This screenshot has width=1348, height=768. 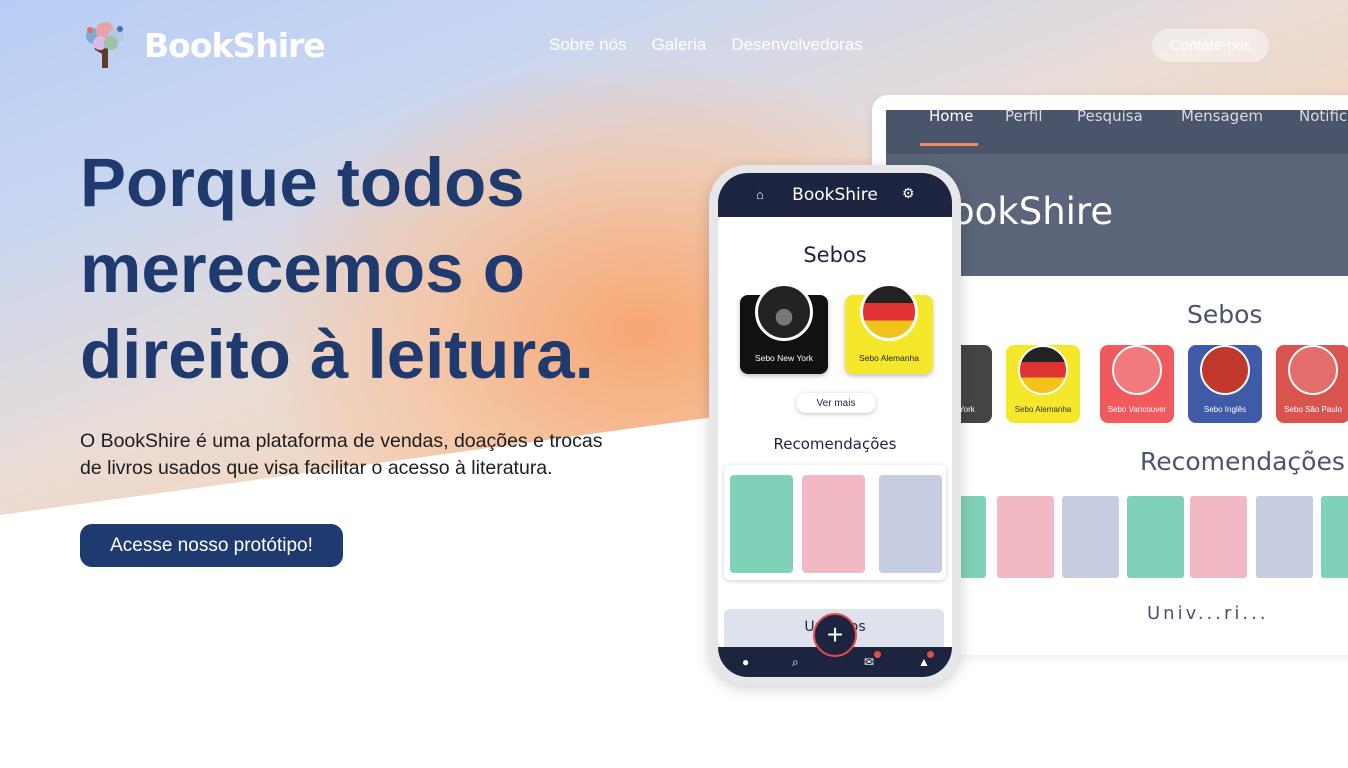 What do you see at coordinates (877, 654) in the screenshot?
I see `mail-badge` at bounding box center [877, 654].